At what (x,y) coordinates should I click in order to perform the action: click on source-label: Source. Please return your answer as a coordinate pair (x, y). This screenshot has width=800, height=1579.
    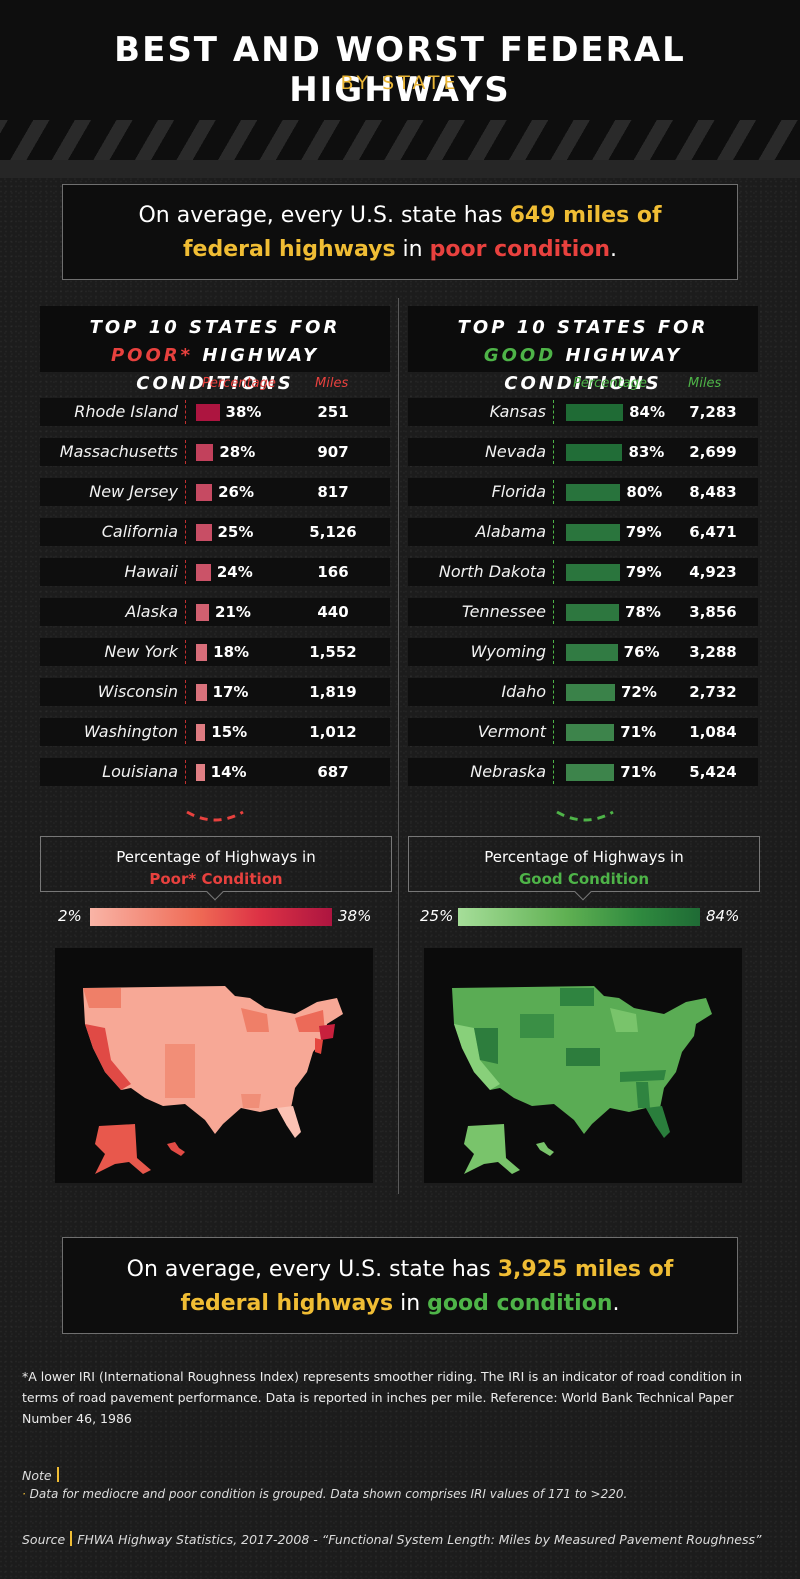
    Looking at the image, I should click on (44, 1539).